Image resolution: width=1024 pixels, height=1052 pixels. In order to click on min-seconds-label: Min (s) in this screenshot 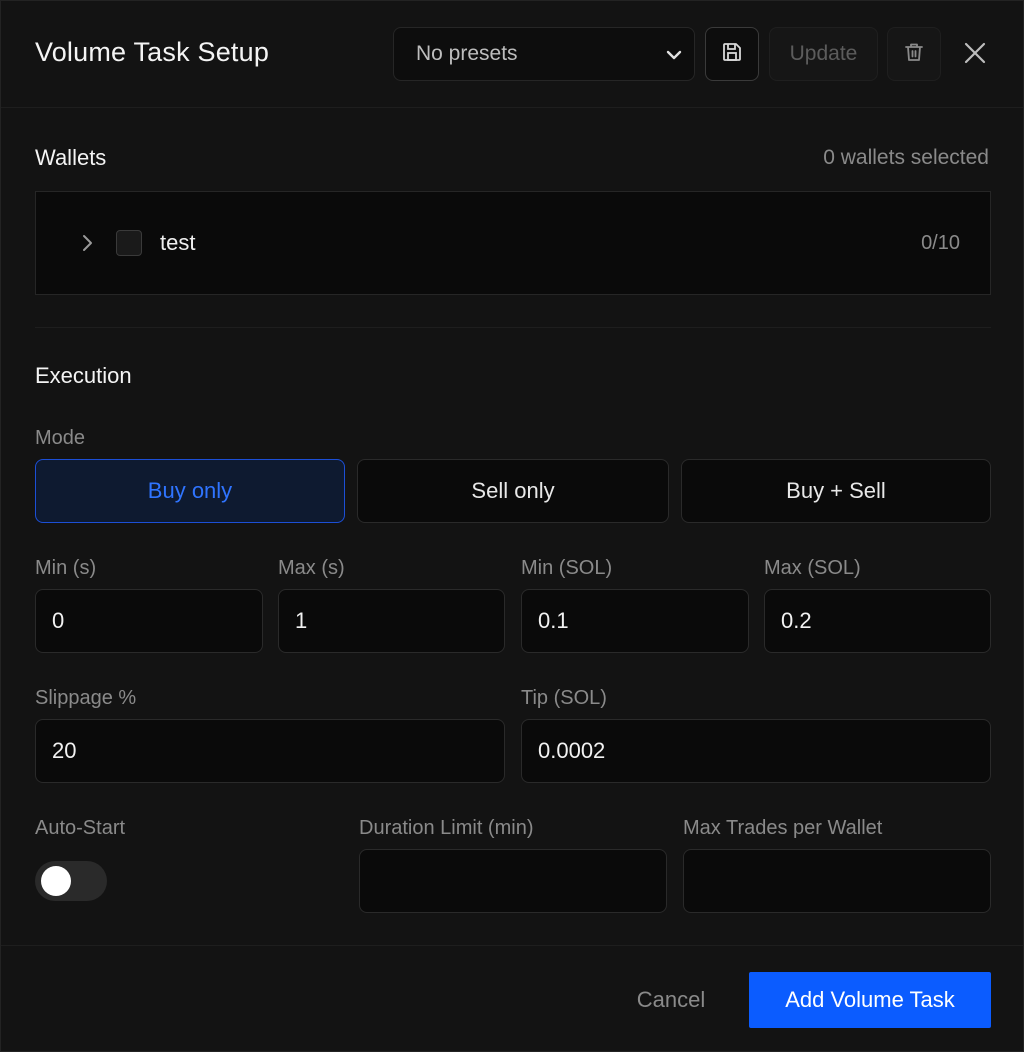, I will do `click(66, 568)`.